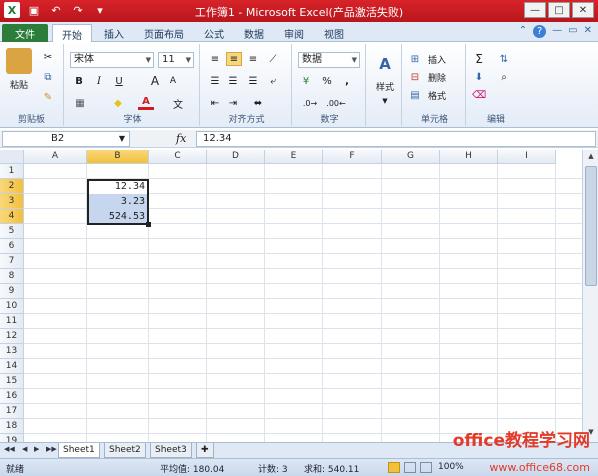 The image size is (598, 476). What do you see at coordinates (51, 449) in the screenshot?
I see `last-sheet-icon: ▶▶` at bounding box center [51, 449].